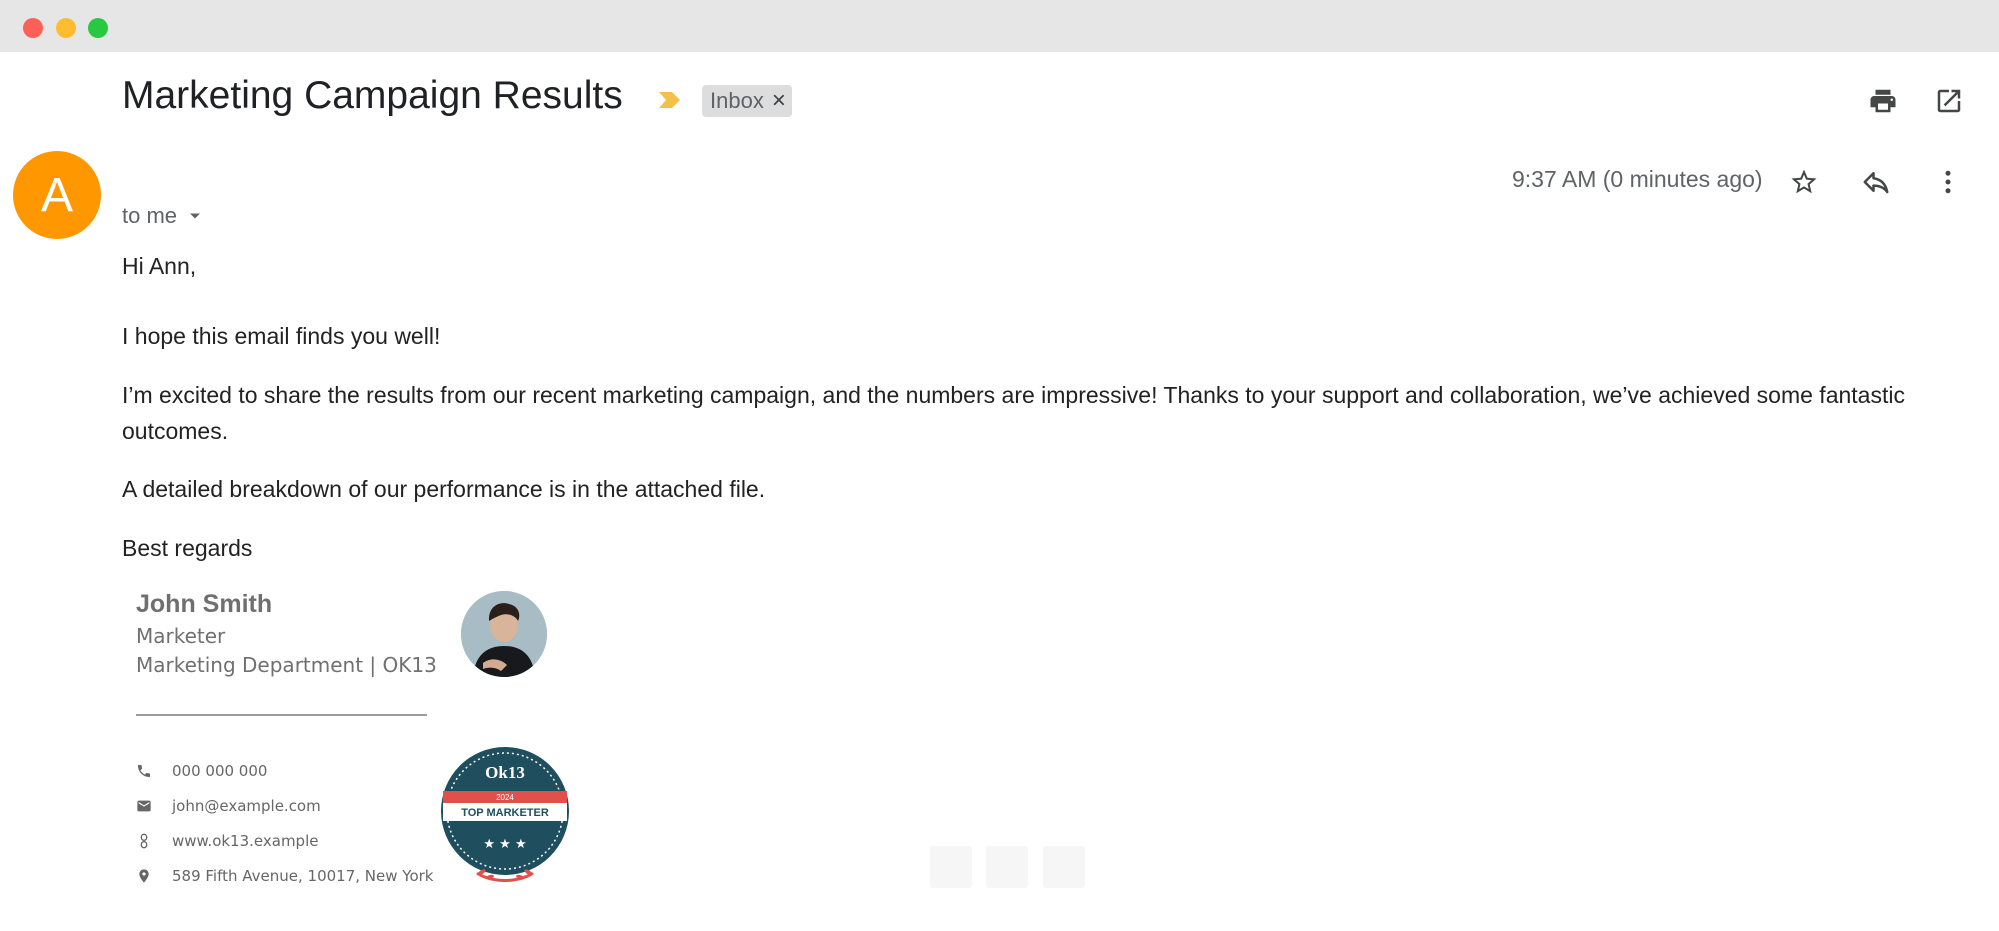  I want to click on reply-button, so click(1876, 182).